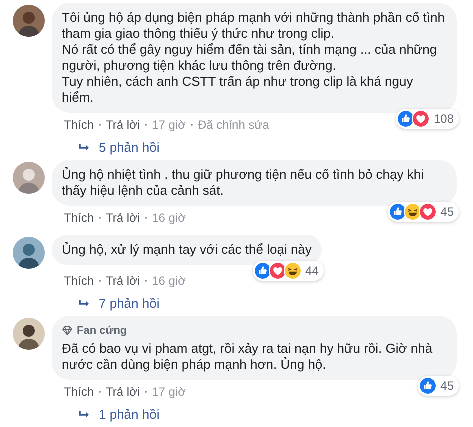  What do you see at coordinates (234, 125) in the screenshot?
I see `edited-label: Đã chỉnh sửa` at bounding box center [234, 125].